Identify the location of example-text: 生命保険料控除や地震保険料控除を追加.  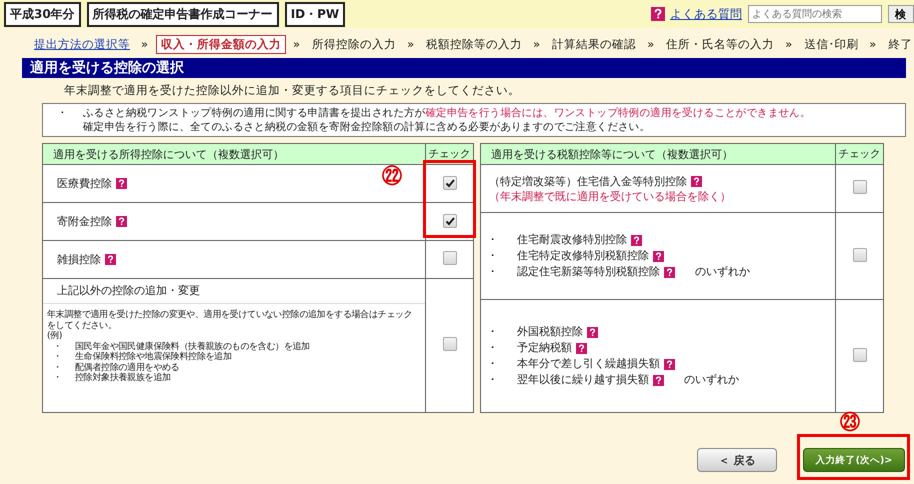
(153, 357).